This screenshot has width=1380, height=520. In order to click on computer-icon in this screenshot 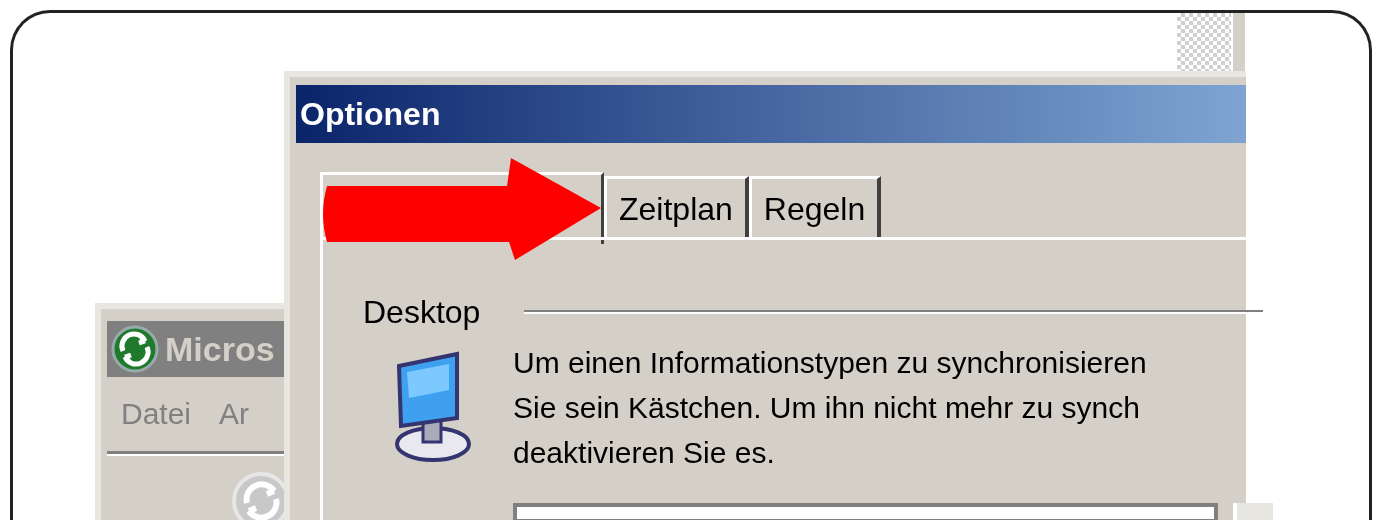, I will do `click(433, 406)`.